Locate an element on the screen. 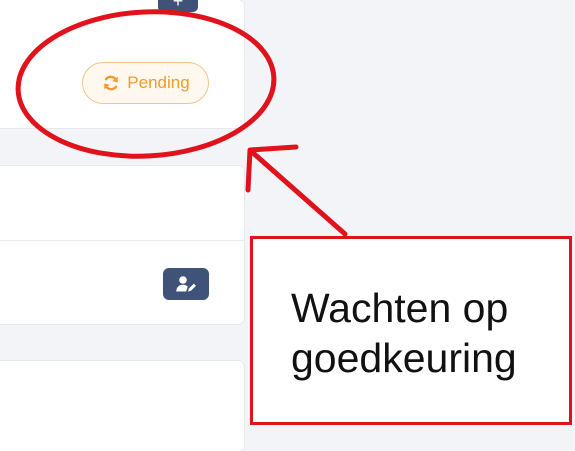 This screenshot has height=451, width=575. plus-icon: + is located at coordinates (178, 5).